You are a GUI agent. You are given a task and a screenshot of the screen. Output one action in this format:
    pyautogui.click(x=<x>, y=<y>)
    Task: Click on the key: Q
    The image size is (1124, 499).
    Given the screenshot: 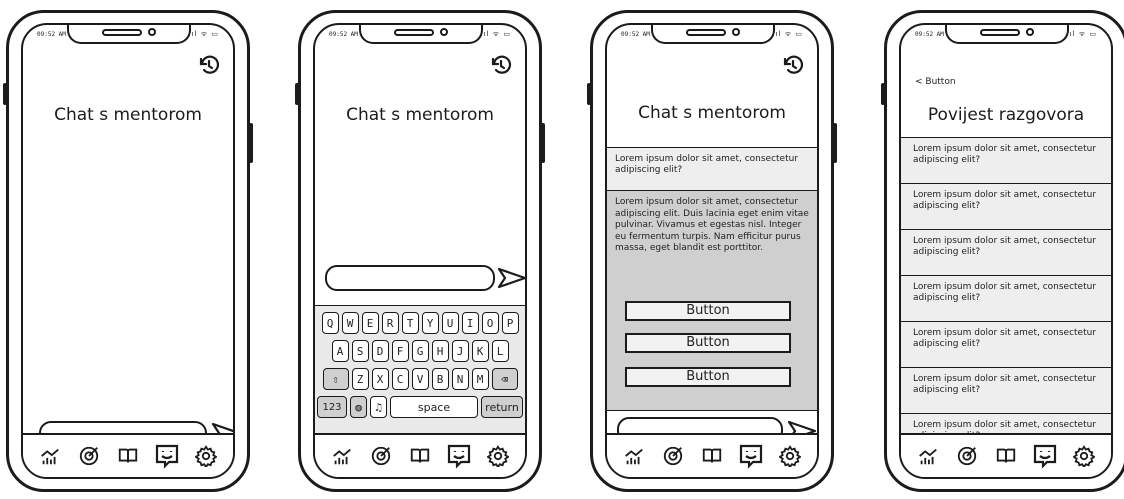 What is the action you would take?
    pyautogui.click(x=330, y=323)
    